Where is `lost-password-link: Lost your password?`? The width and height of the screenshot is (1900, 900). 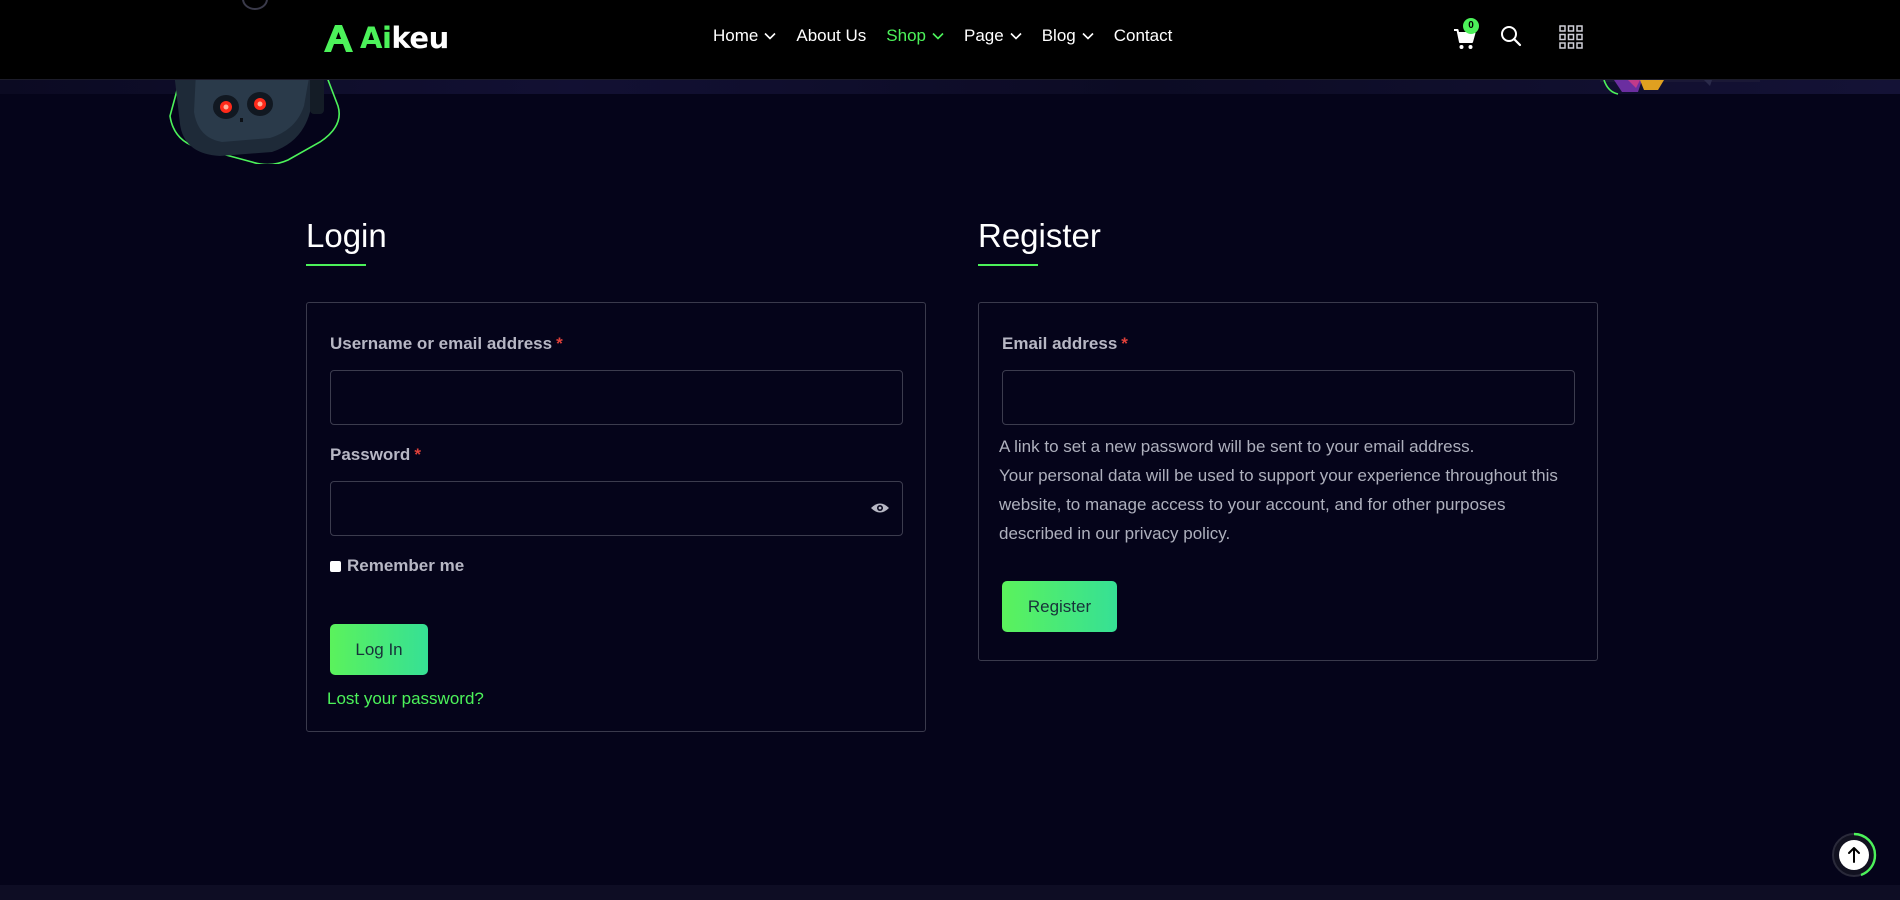
lost-password-link: Lost your password? is located at coordinates (405, 699).